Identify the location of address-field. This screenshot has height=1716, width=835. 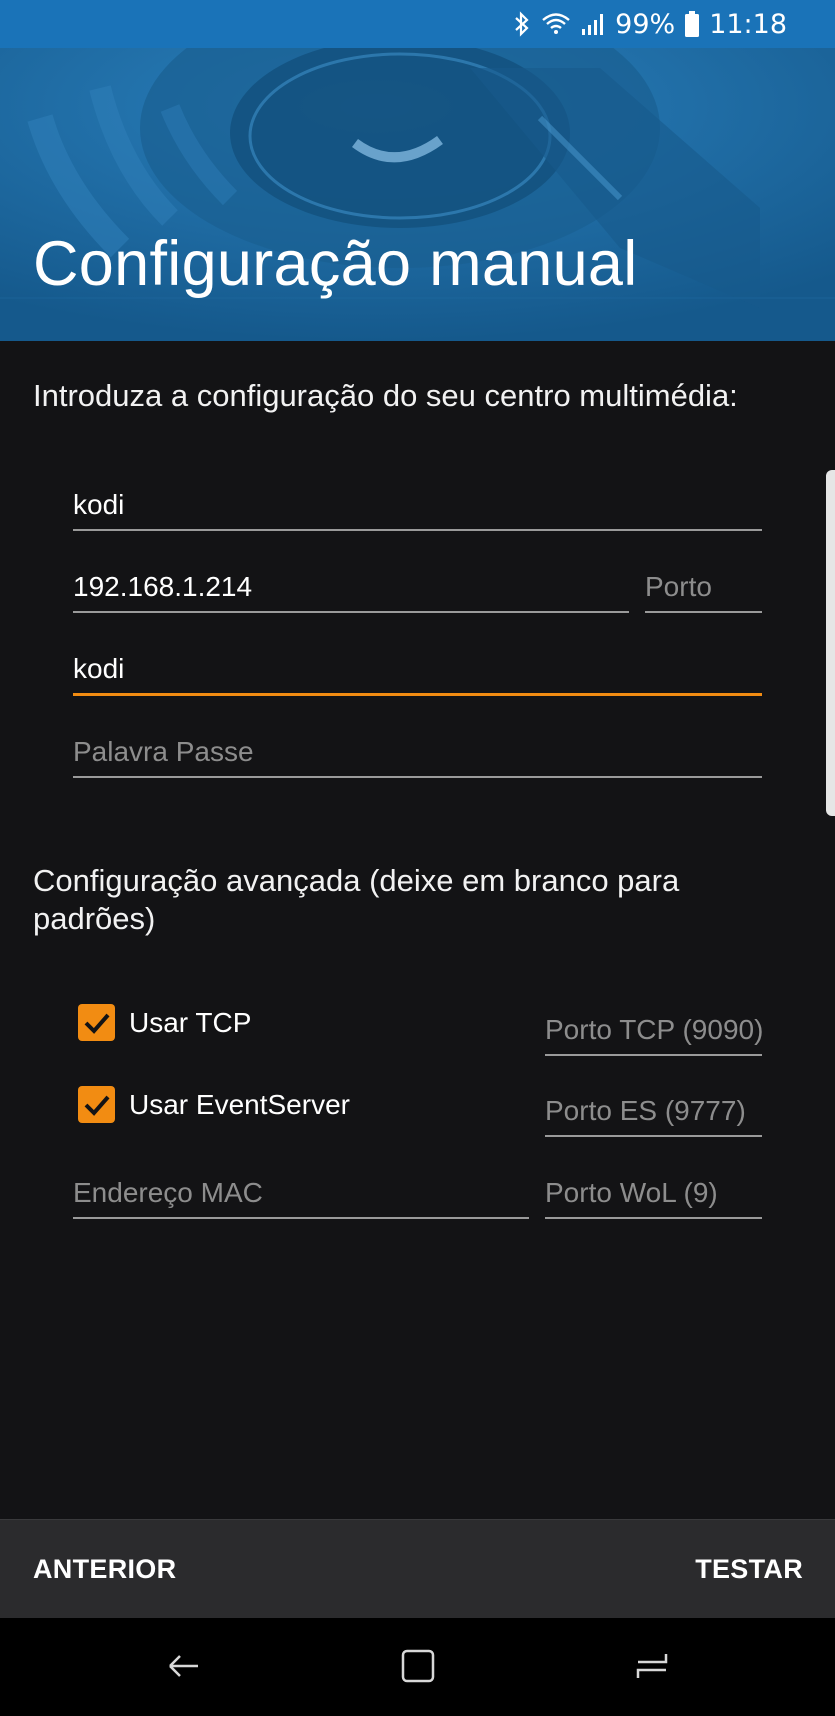
(351, 585).